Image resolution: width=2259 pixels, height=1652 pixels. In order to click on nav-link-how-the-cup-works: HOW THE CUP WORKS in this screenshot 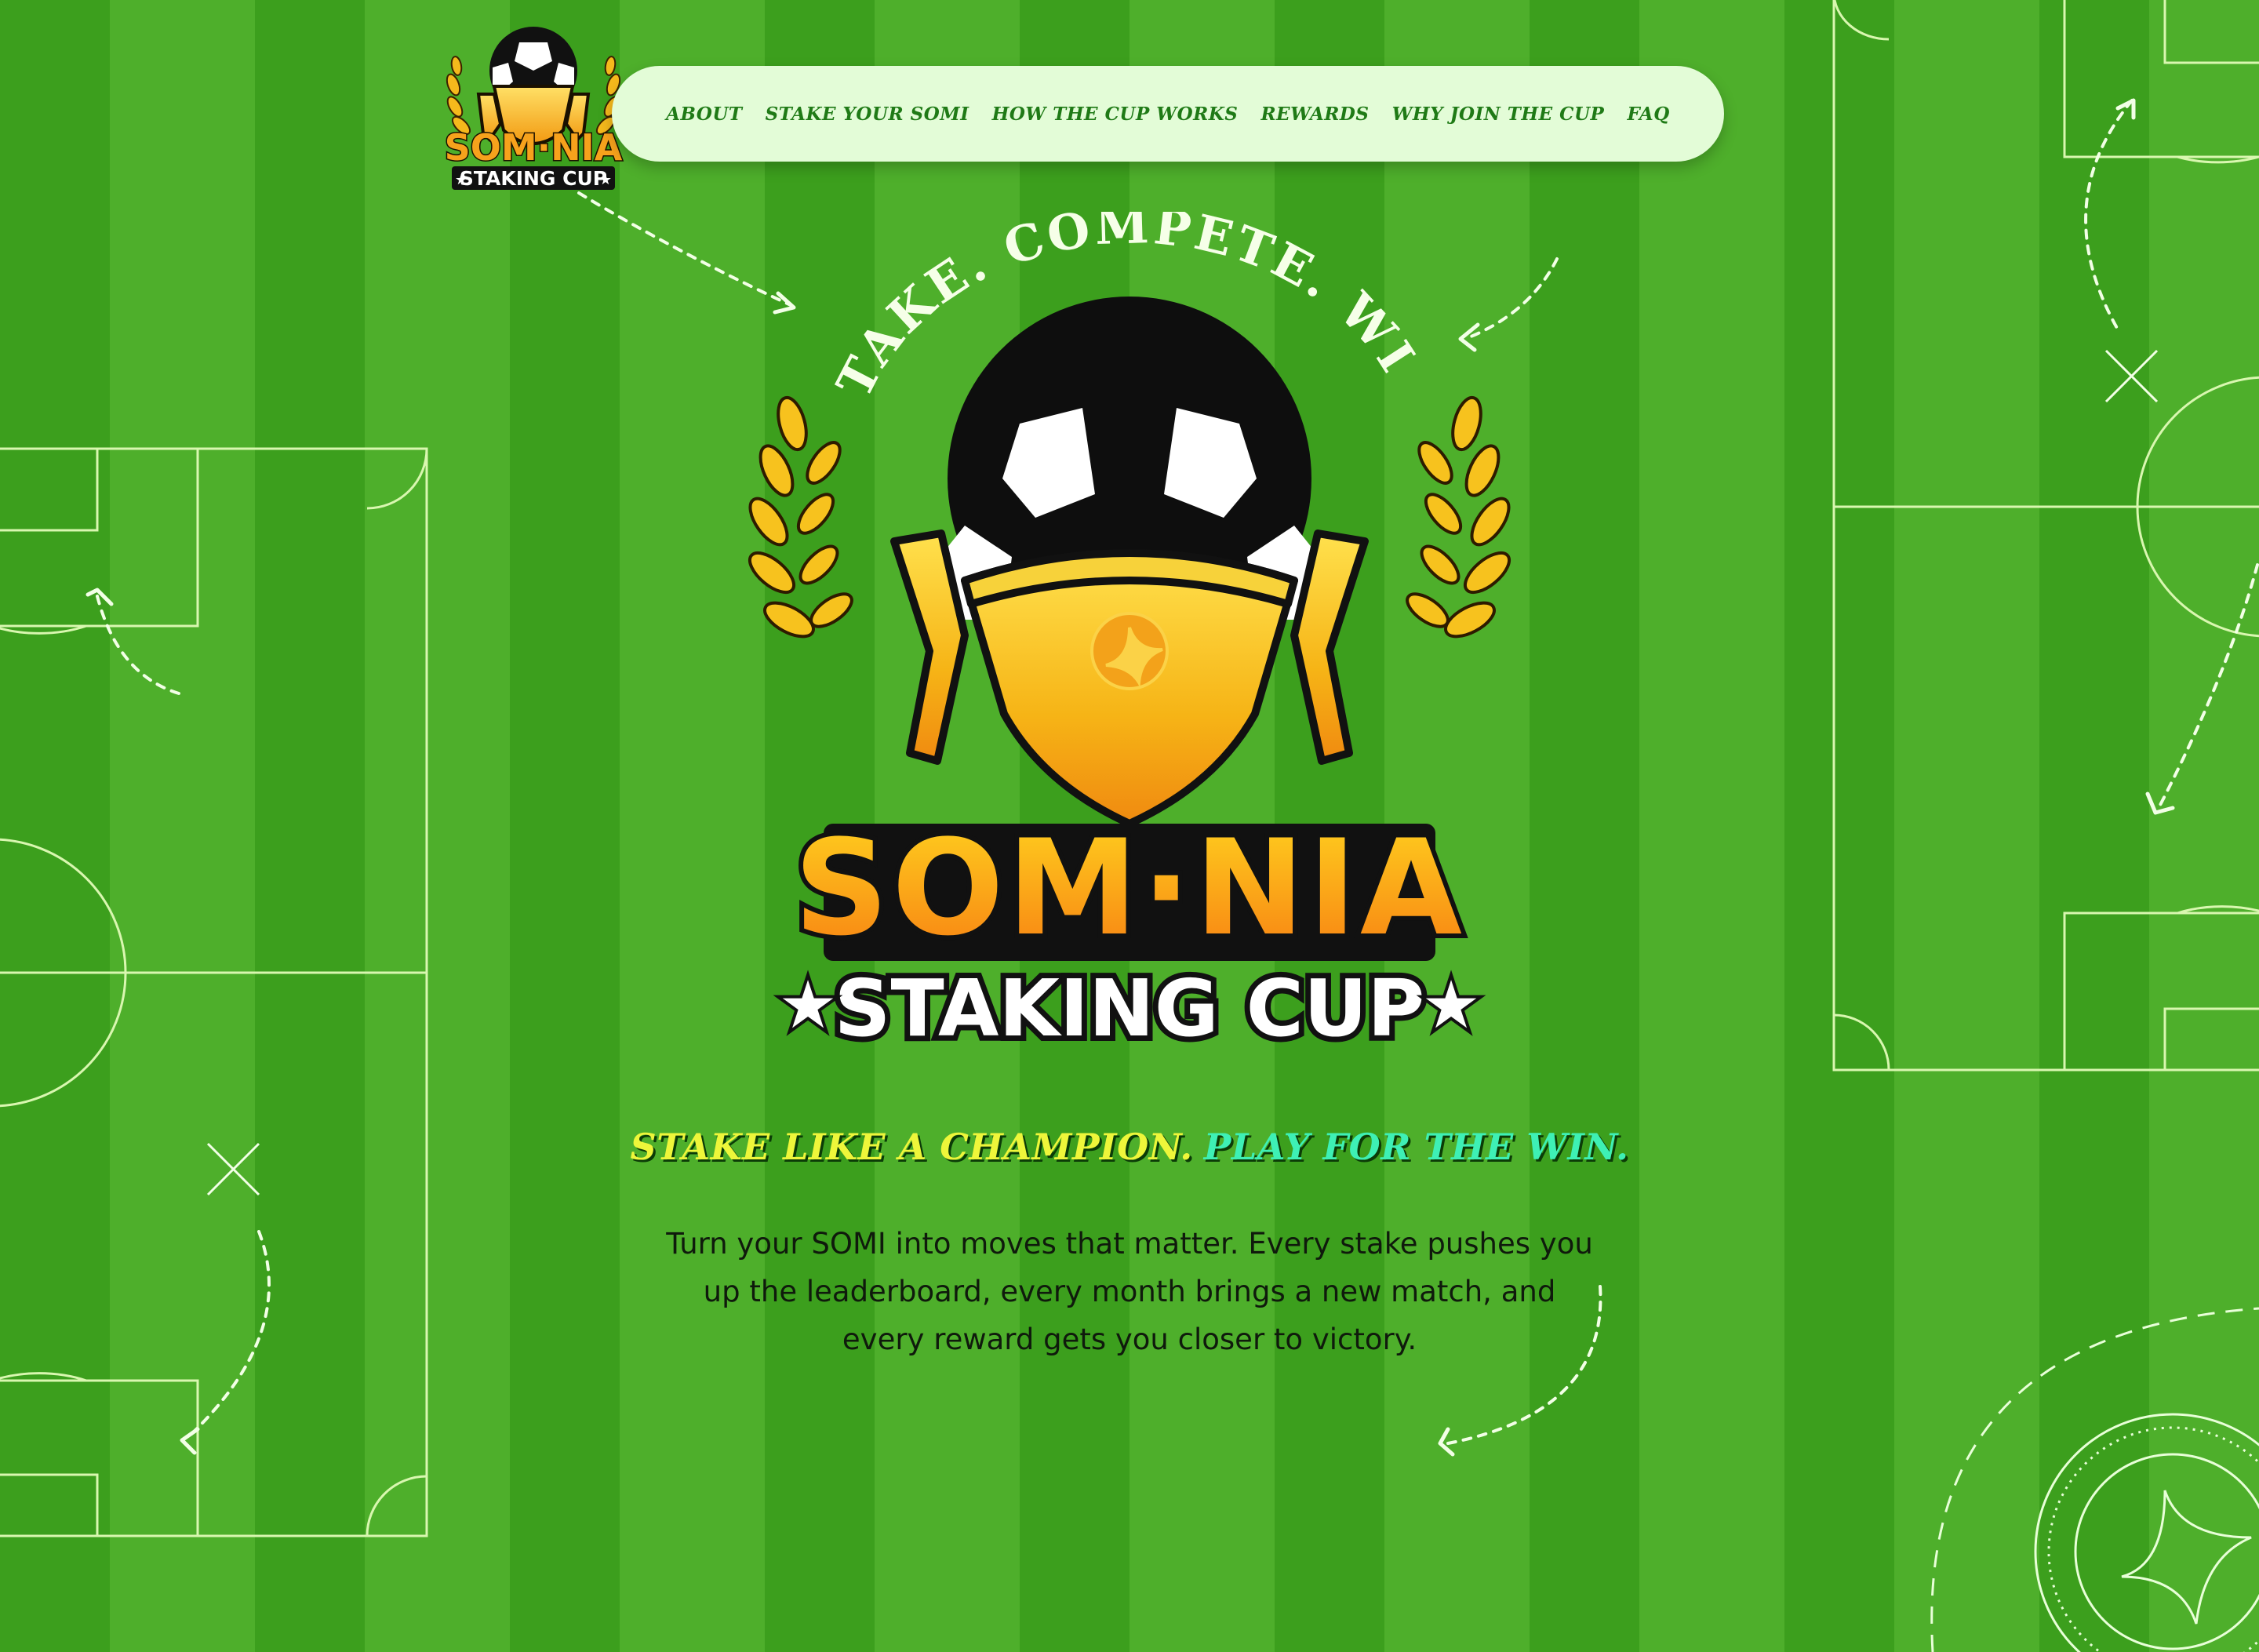, I will do `click(1115, 115)`.